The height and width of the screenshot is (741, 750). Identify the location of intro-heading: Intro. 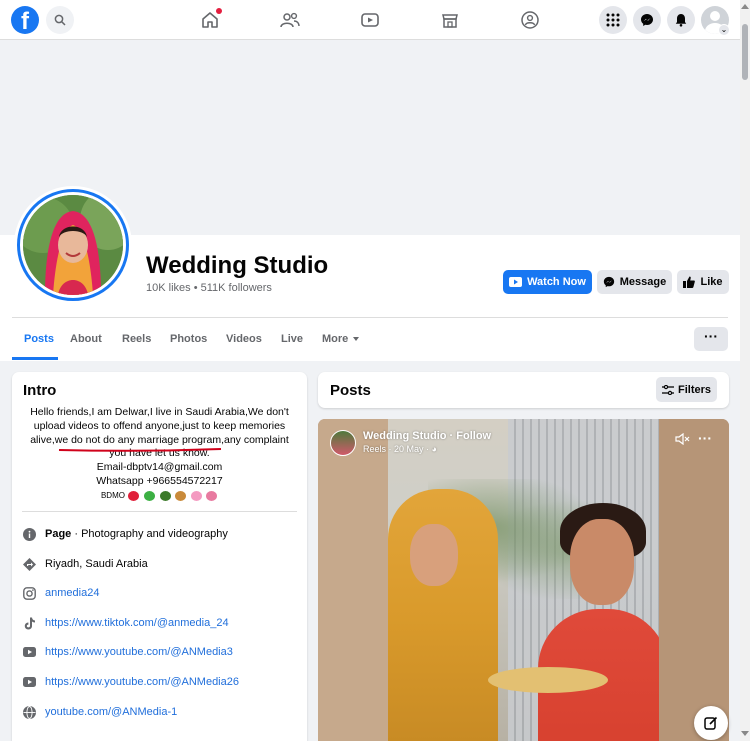
(40, 390).